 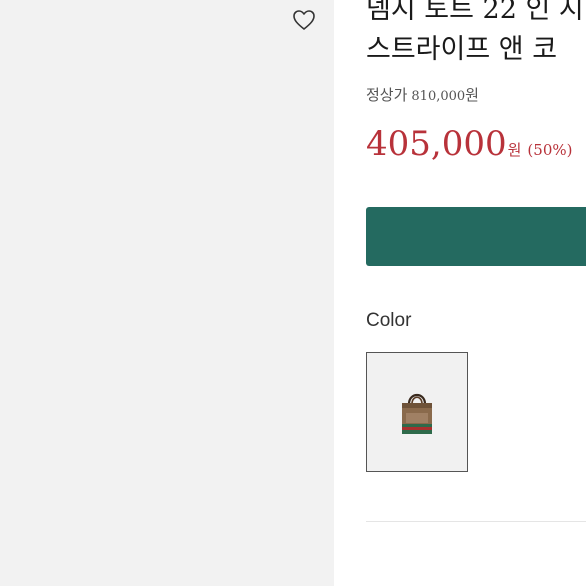 What do you see at coordinates (438, 96) in the screenshot?
I see `original-price-value: 810,000` at bounding box center [438, 96].